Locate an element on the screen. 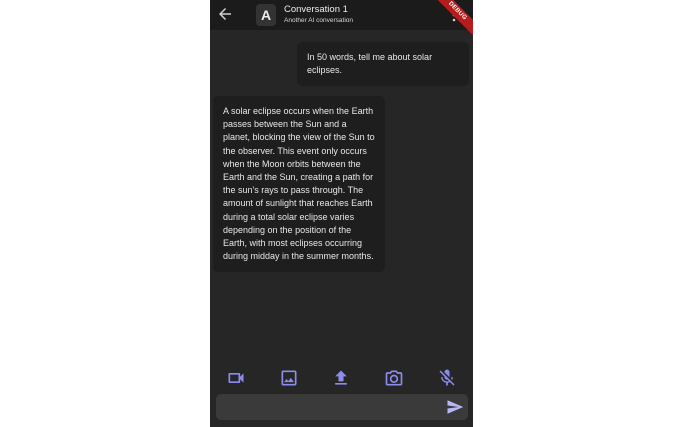  message-composer is located at coordinates (342, 407).